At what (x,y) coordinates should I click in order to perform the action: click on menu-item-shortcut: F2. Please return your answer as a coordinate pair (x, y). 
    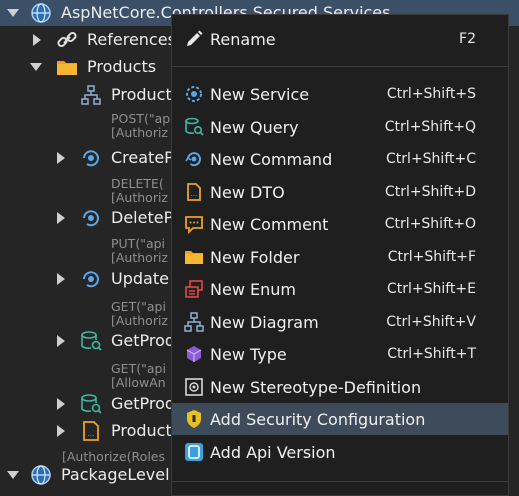
    Looking at the image, I should click on (467, 39).